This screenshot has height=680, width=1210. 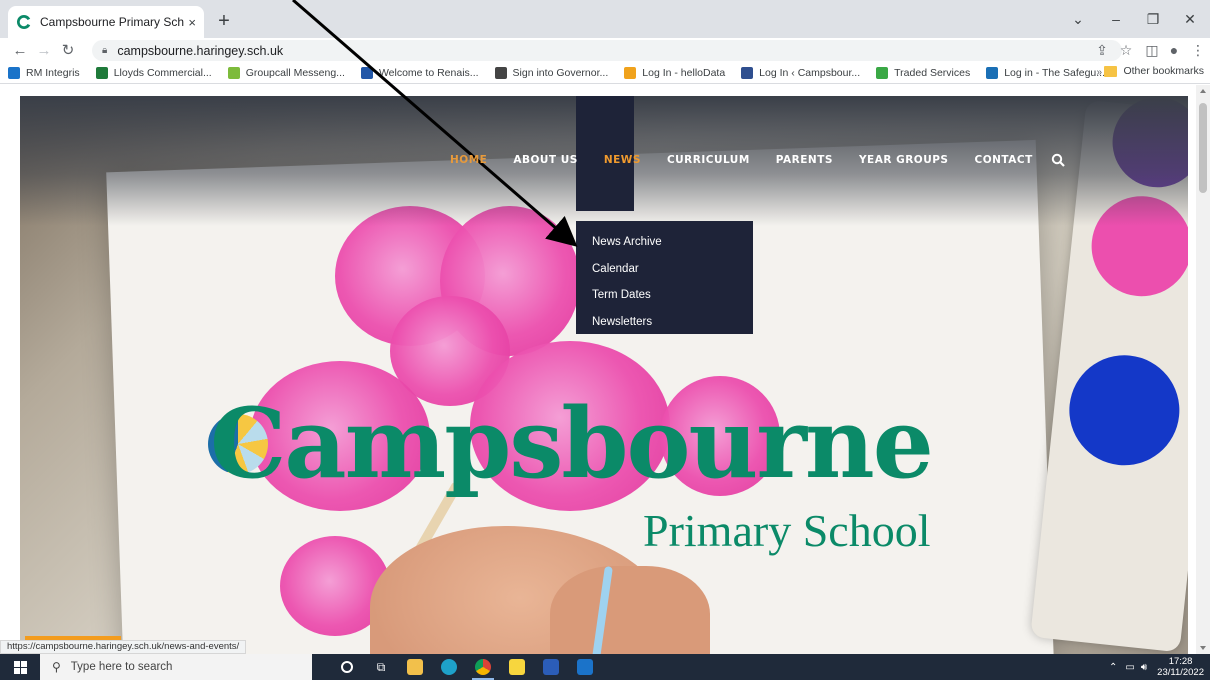 I want to click on file-explorer-icon, so click(x=415, y=667).